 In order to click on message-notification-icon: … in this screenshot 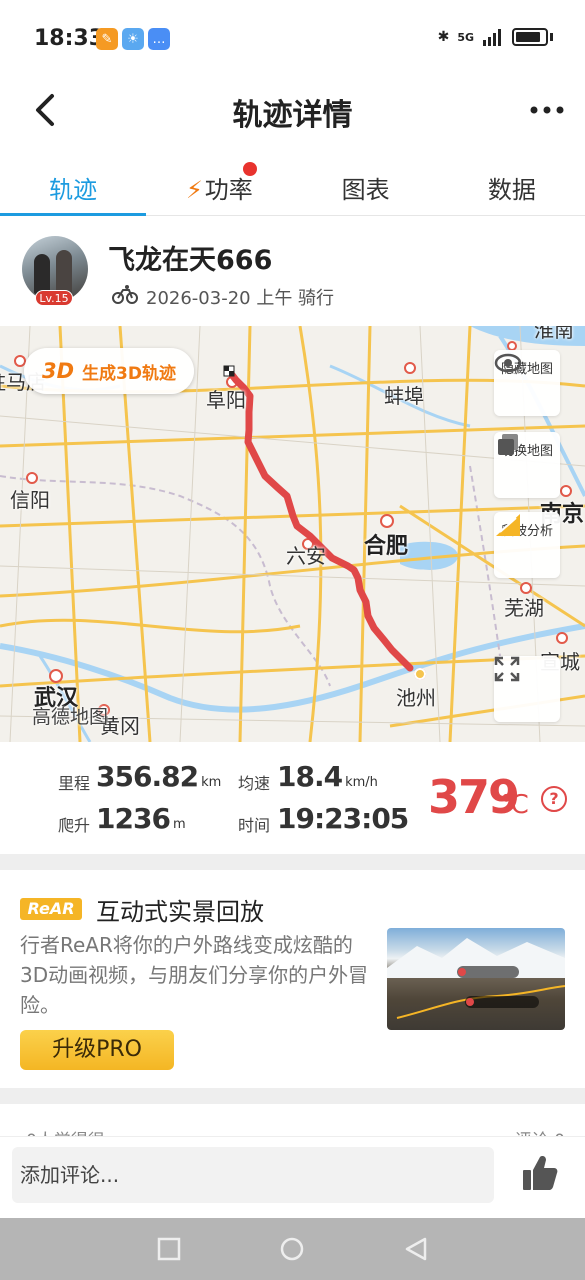, I will do `click(159, 39)`.